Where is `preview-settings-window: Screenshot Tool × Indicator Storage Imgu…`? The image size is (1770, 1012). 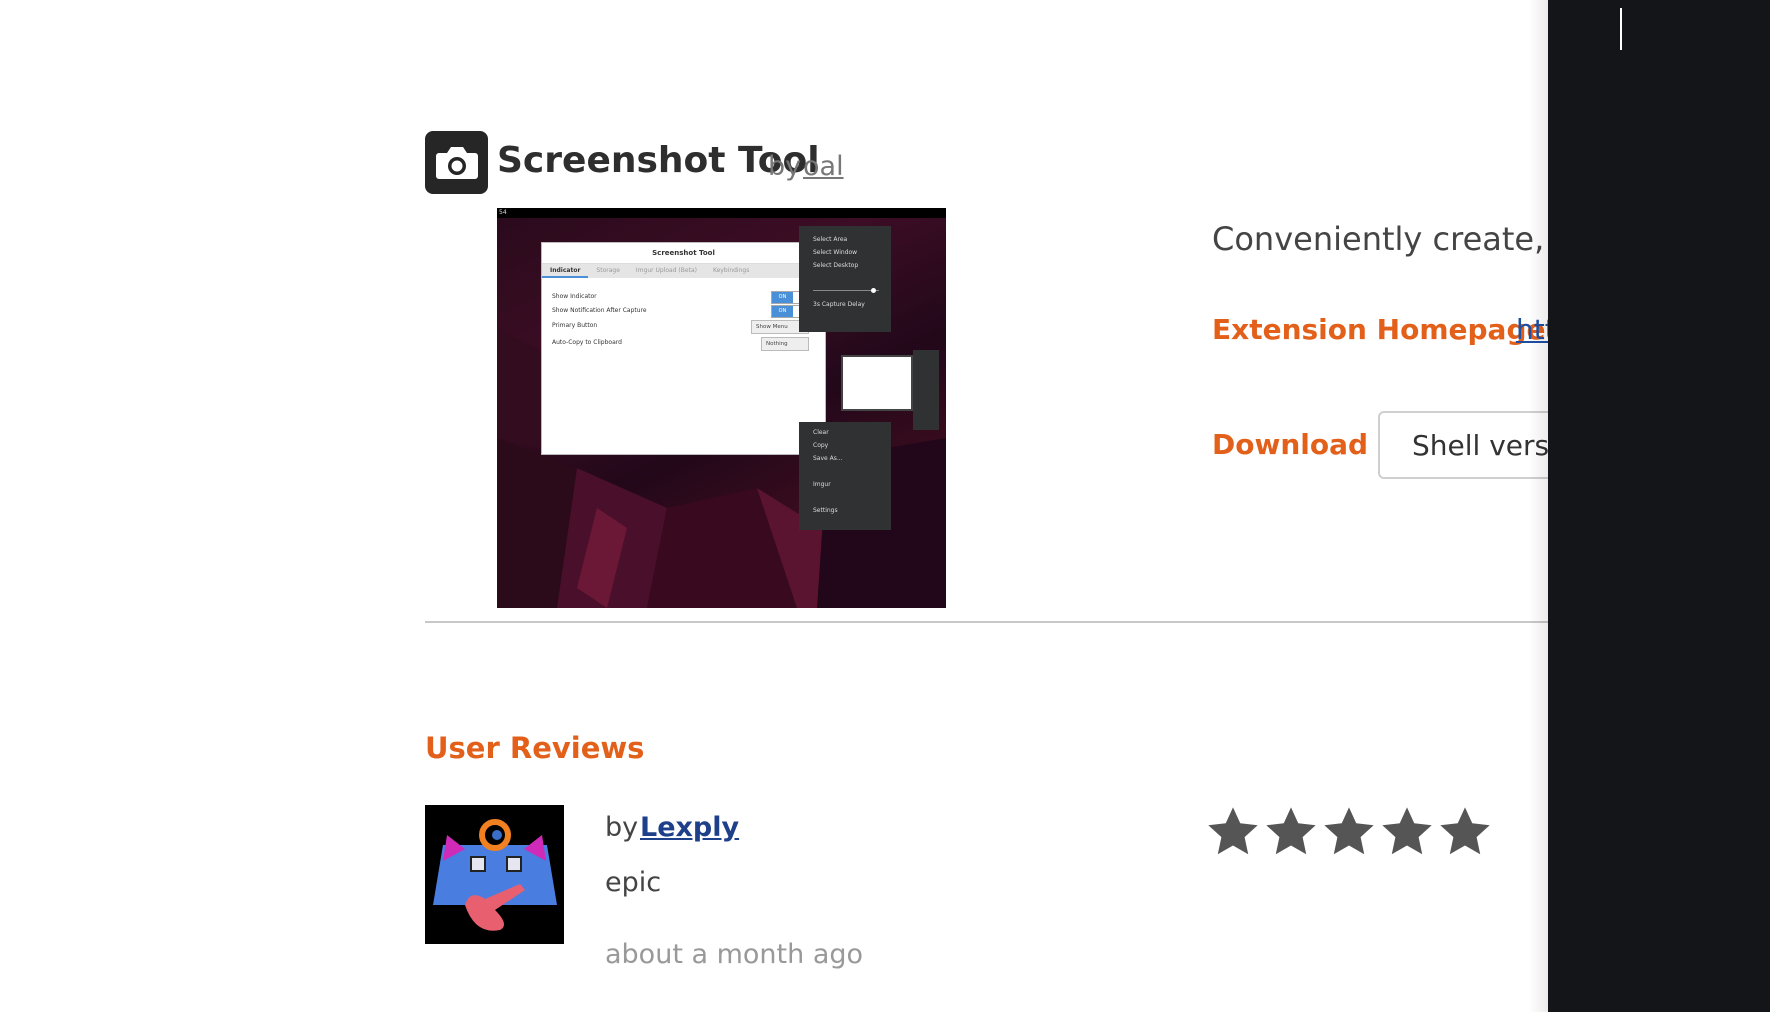
preview-settings-window: Screenshot Tool × Indicator Storage Imgu… is located at coordinates (683, 348).